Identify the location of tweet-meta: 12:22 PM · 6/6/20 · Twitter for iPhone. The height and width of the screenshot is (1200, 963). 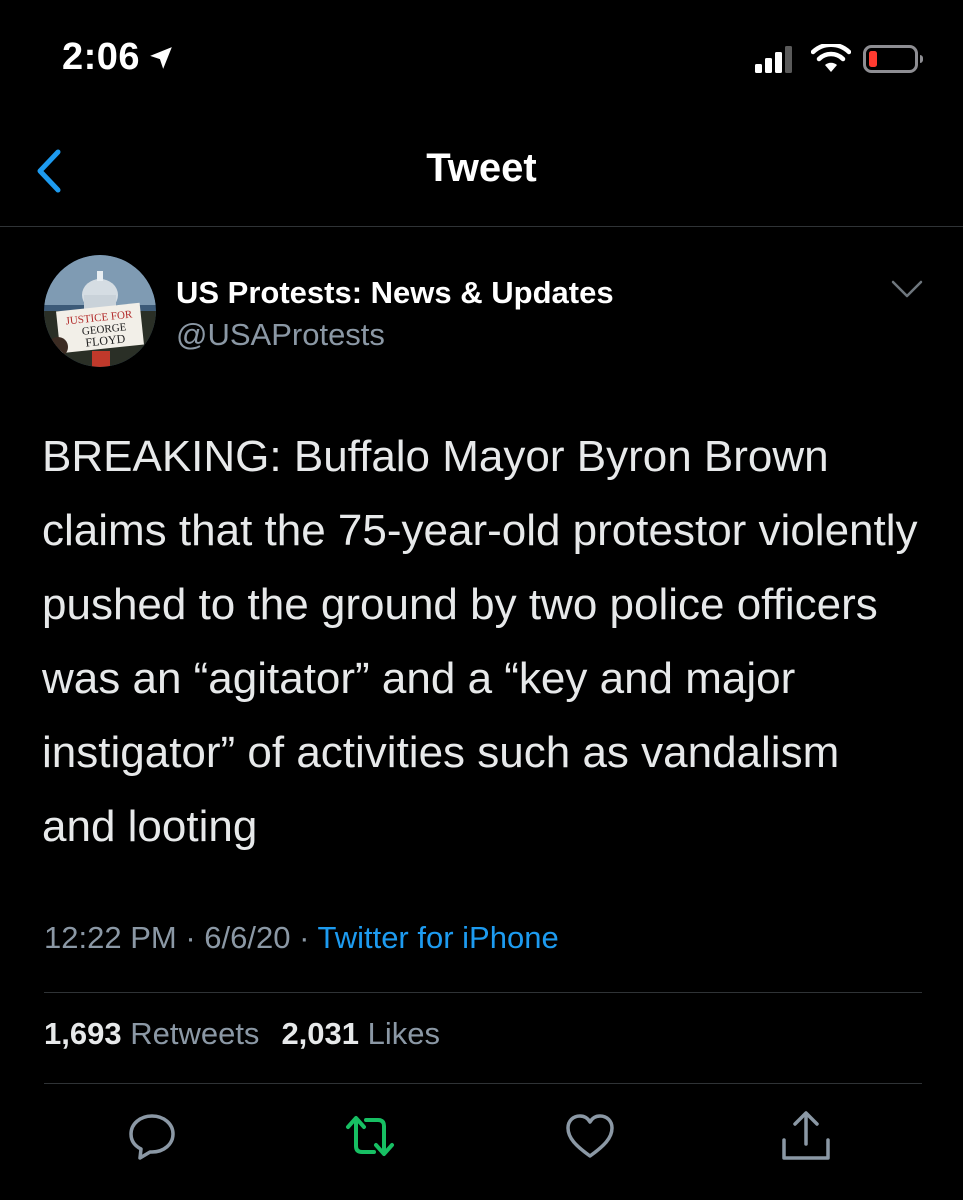
(301, 938).